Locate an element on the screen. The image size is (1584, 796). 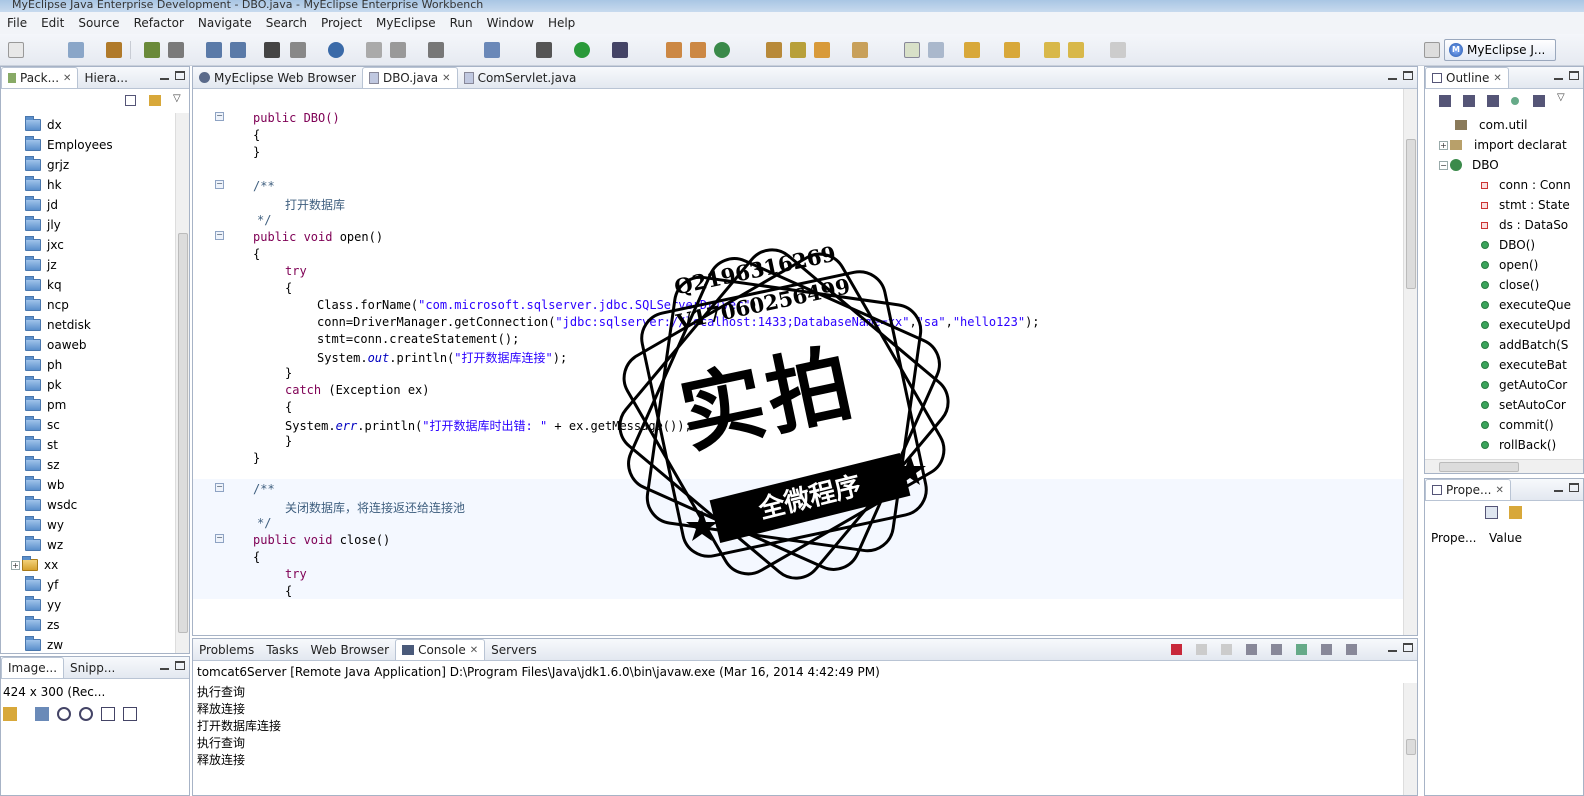
tab-web-browser: MyEclipse Web Browser is located at coordinates (277, 77).